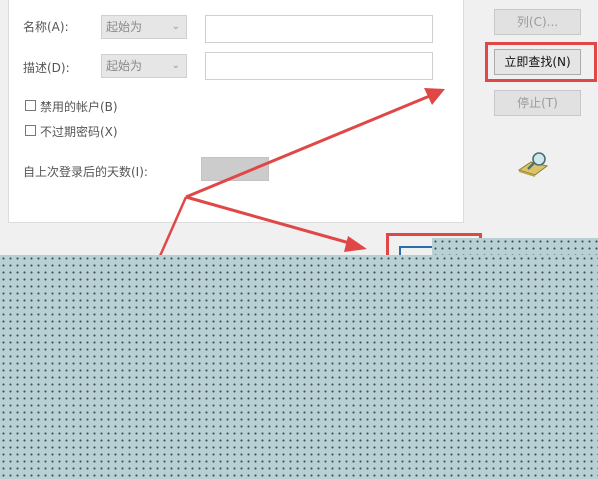 Image resolution: width=598 pixels, height=479 pixels. What do you see at coordinates (173, 226) in the screenshot?
I see `arrow-tail-line` at bounding box center [173, 226].